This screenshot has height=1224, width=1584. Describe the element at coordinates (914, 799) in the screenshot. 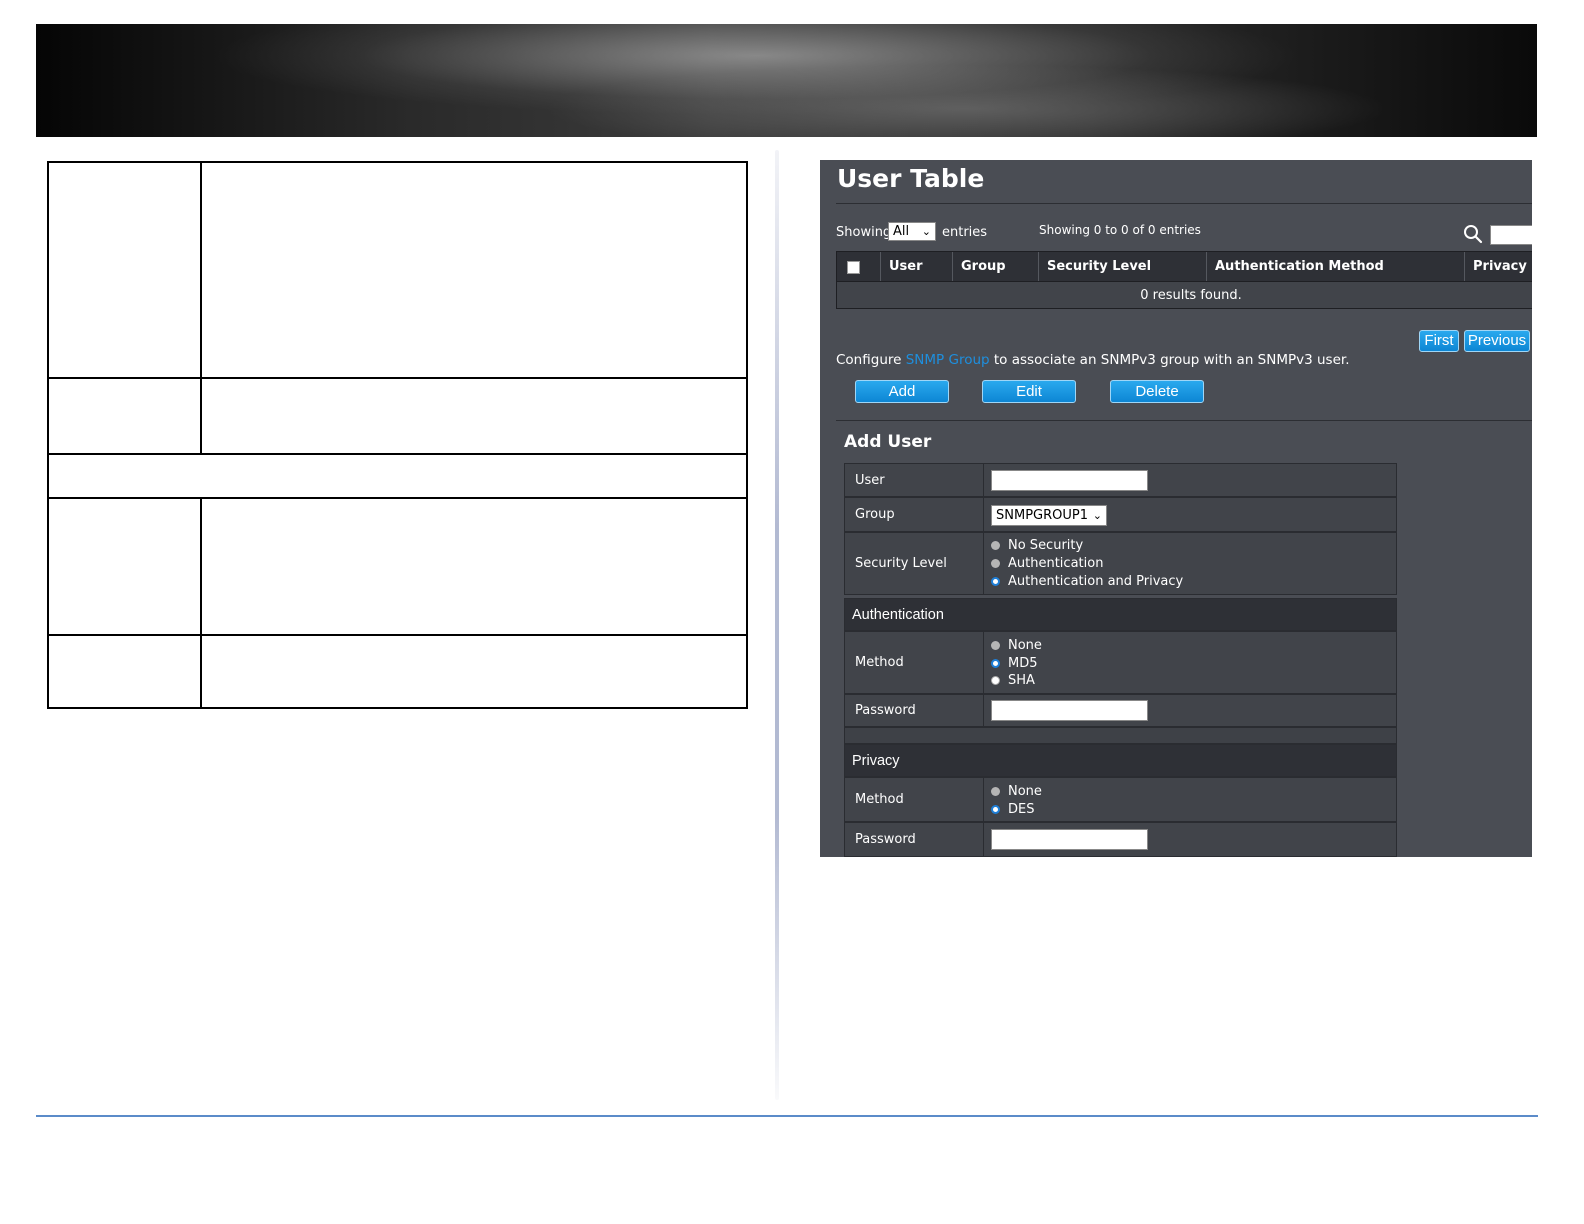

I see `privacy-method-label: Method` at that location.